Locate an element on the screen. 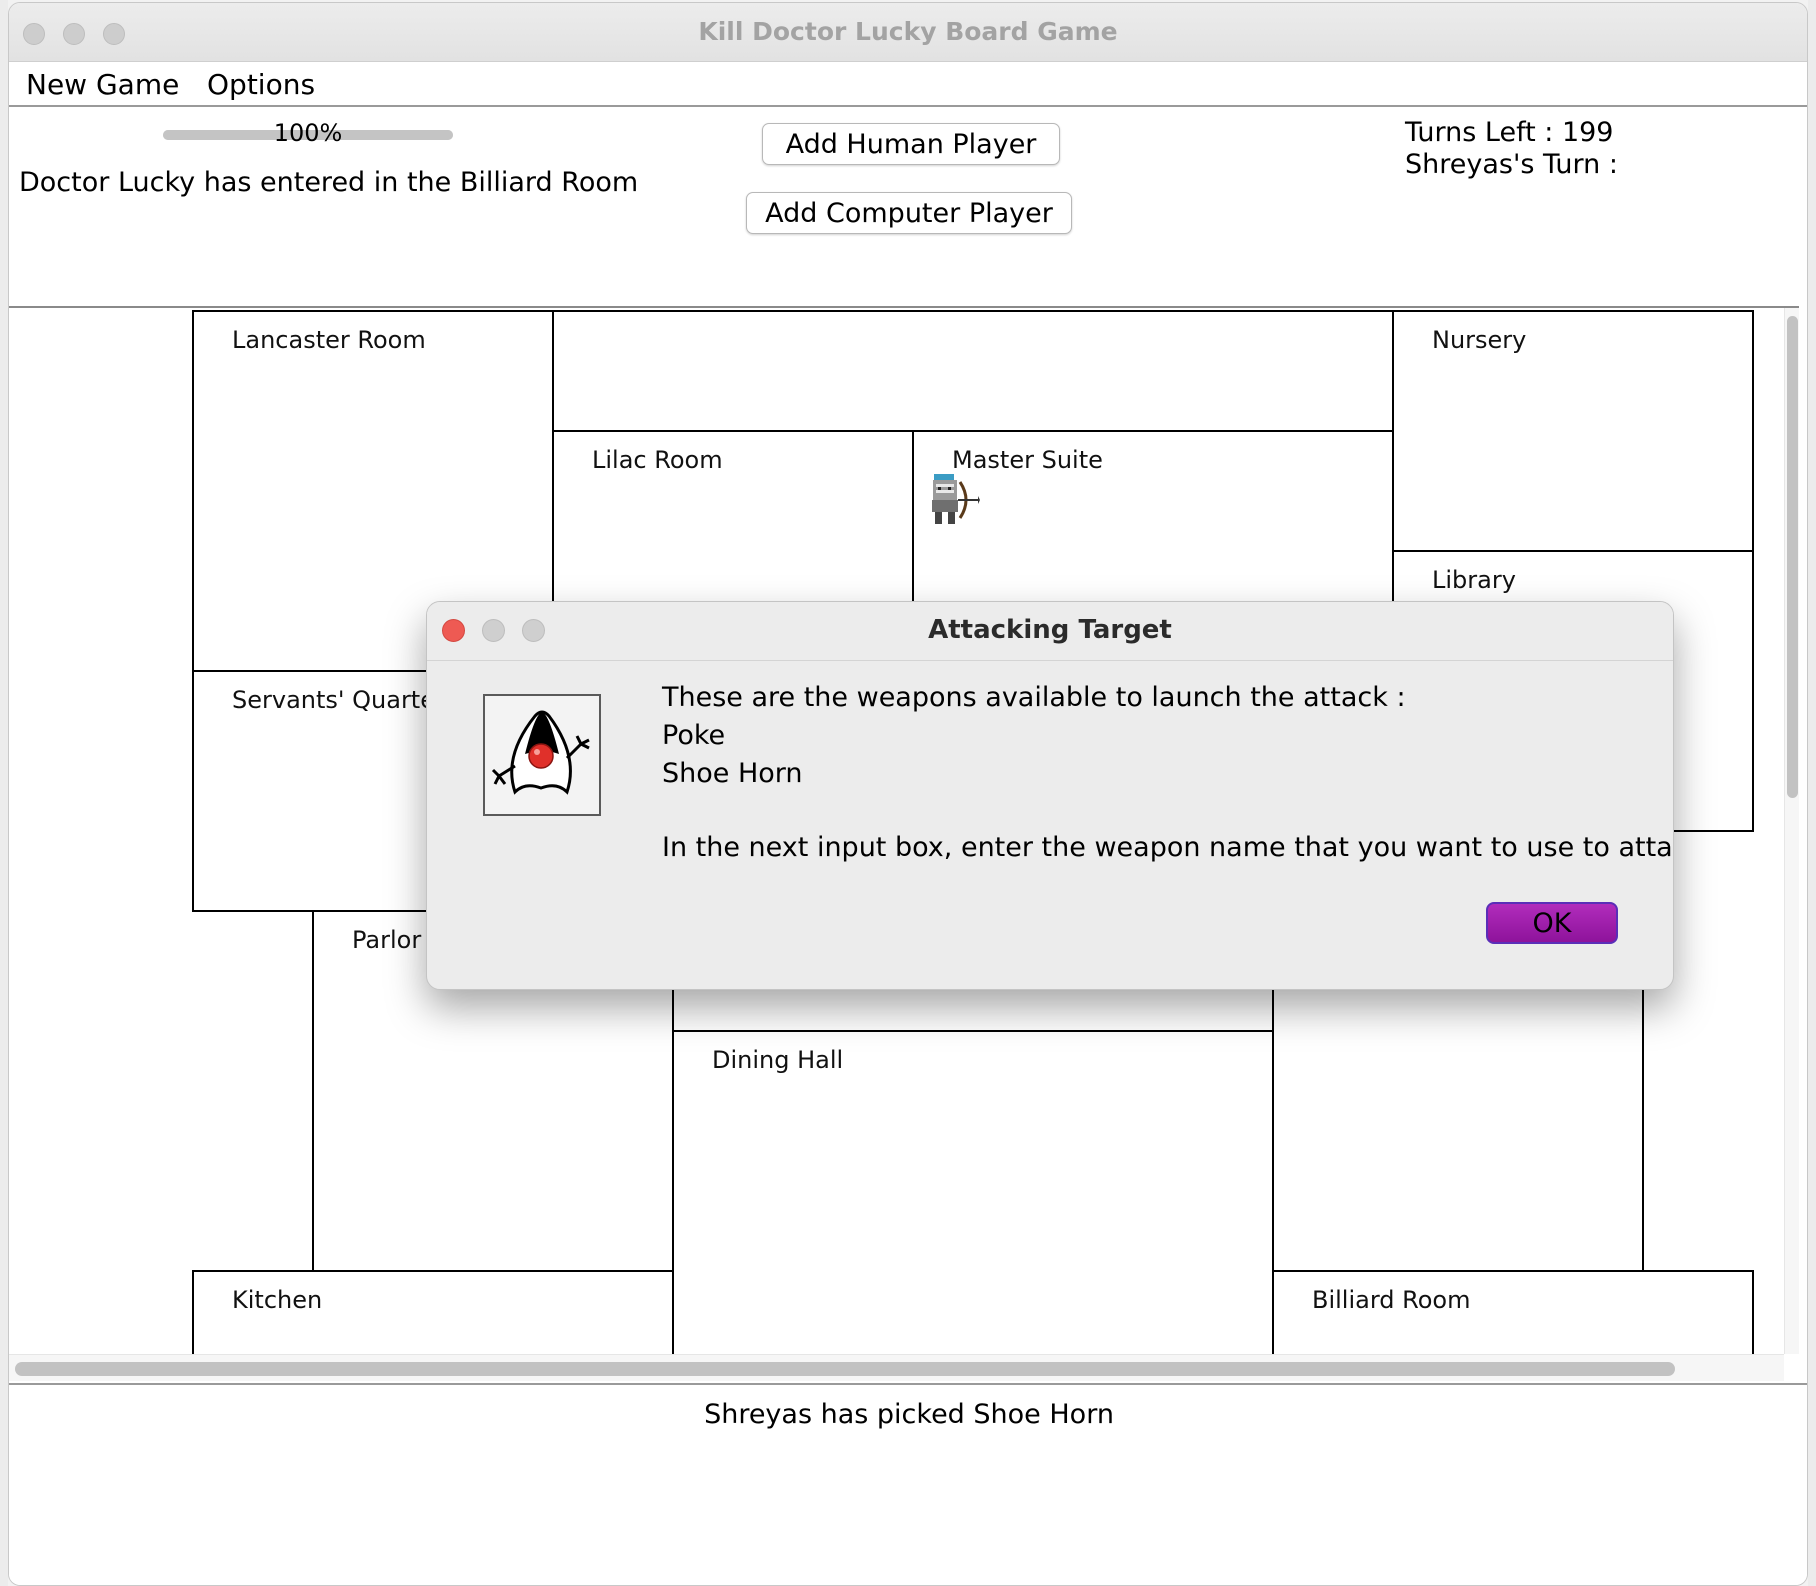  add-human-player-button: Add Human Player is located at coordinates (911, 144).